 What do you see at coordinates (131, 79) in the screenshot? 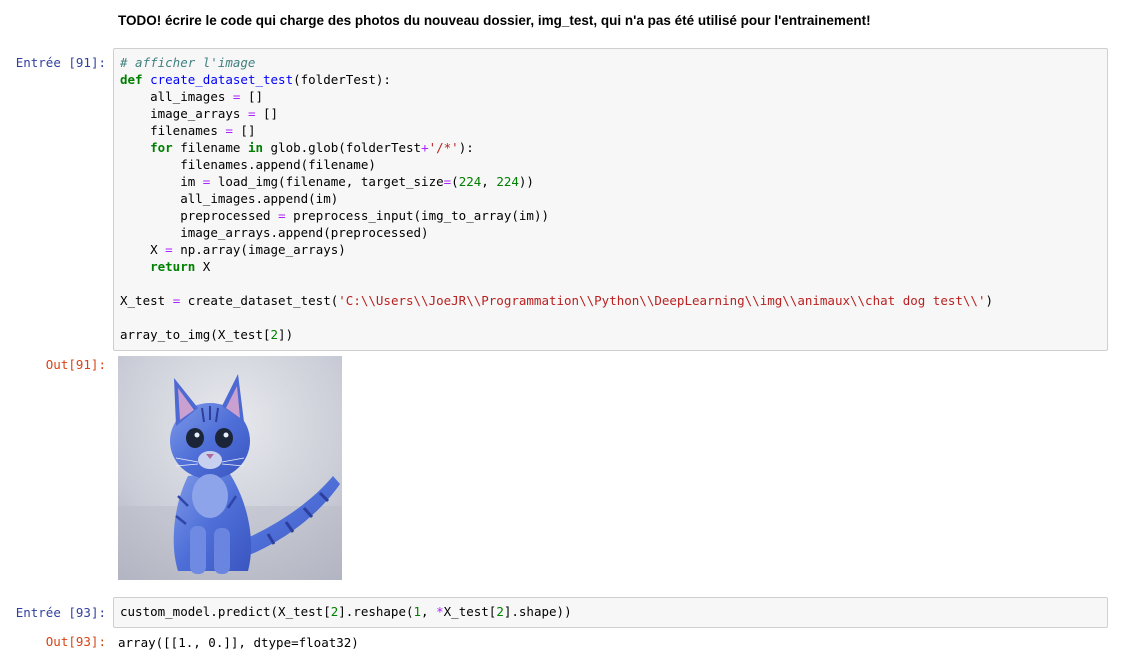
I see `kw-def: def` at bounding box center [131, 79].